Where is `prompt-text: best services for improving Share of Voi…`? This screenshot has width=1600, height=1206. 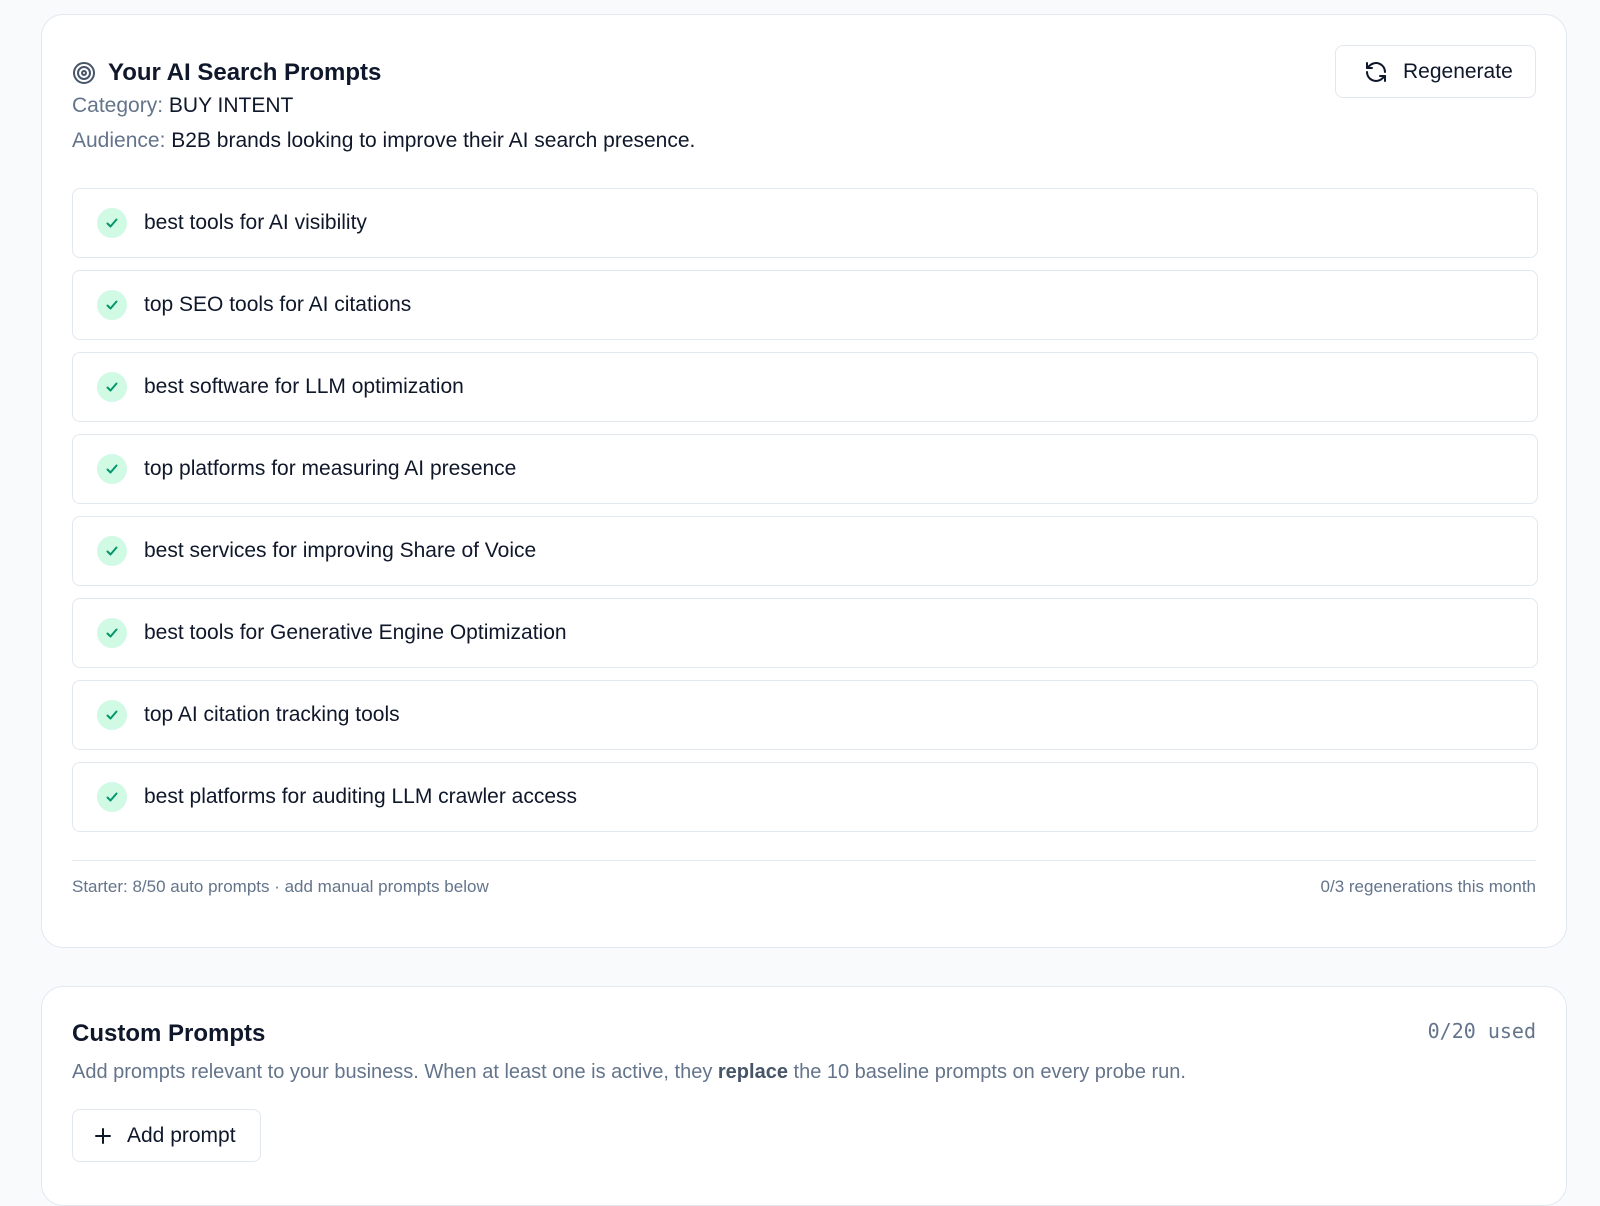
prompt-text: best services for improving Share of Voi… is located at coordinates (340, 550).